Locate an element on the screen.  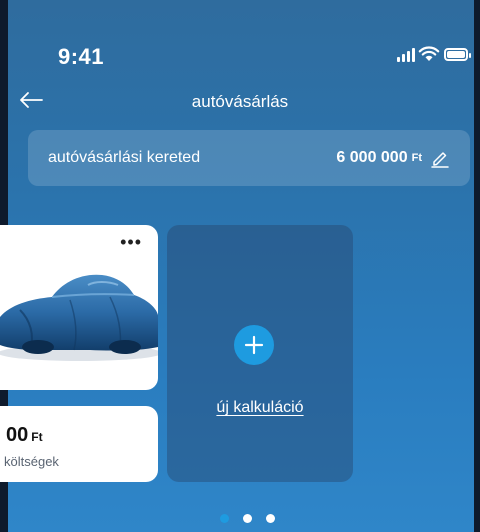
status-time: 9:41 is located at coordinates (81, 56).